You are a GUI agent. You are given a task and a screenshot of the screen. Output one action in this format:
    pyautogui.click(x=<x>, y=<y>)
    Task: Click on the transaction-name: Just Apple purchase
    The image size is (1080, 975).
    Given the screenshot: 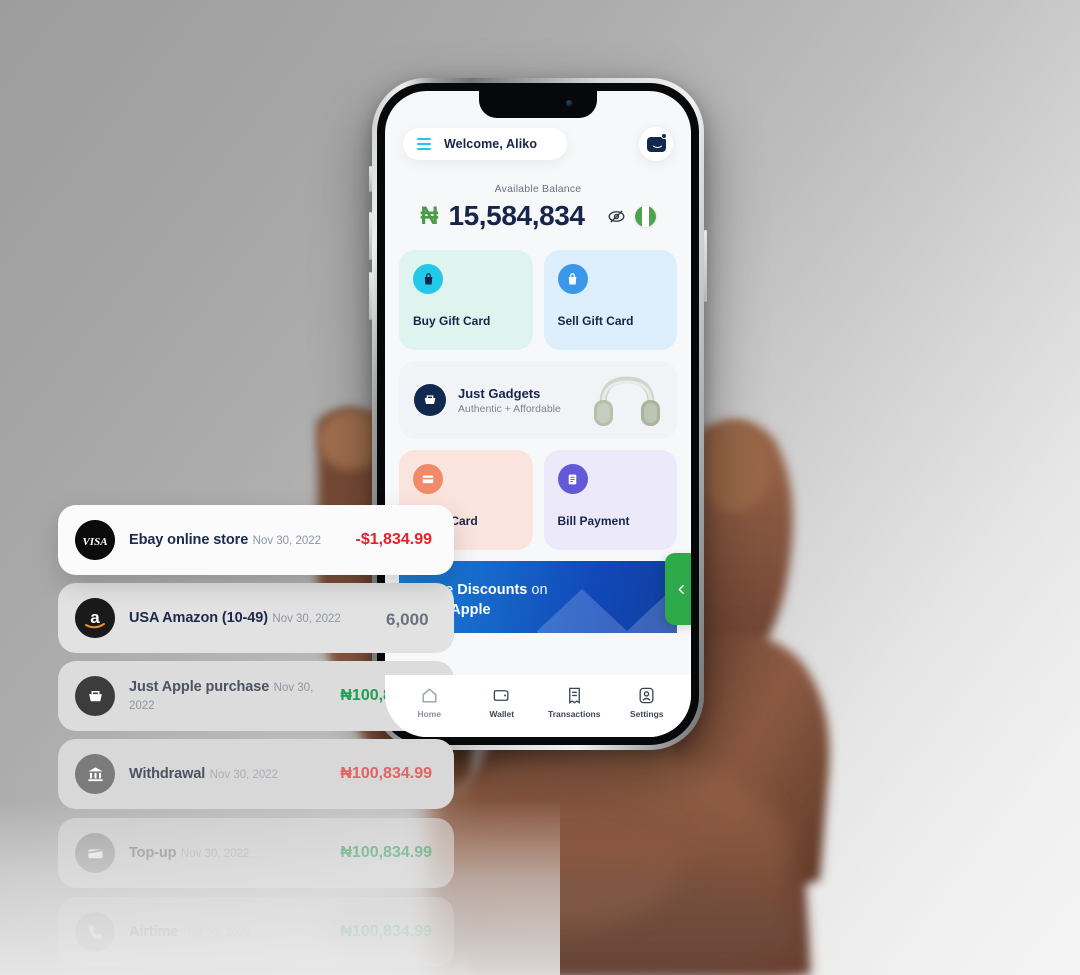 What is the action you would take?
    pyautogui.click(x=199, y=687)
    